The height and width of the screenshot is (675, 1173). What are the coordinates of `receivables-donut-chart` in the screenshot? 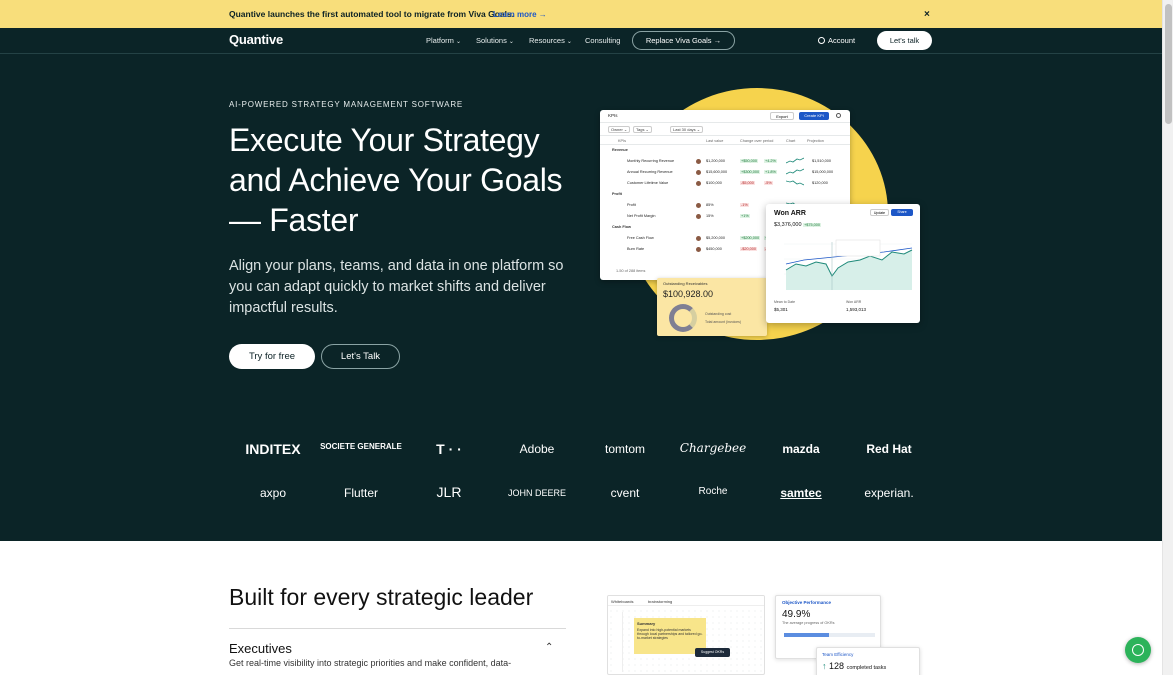 It's located at (683, 318).